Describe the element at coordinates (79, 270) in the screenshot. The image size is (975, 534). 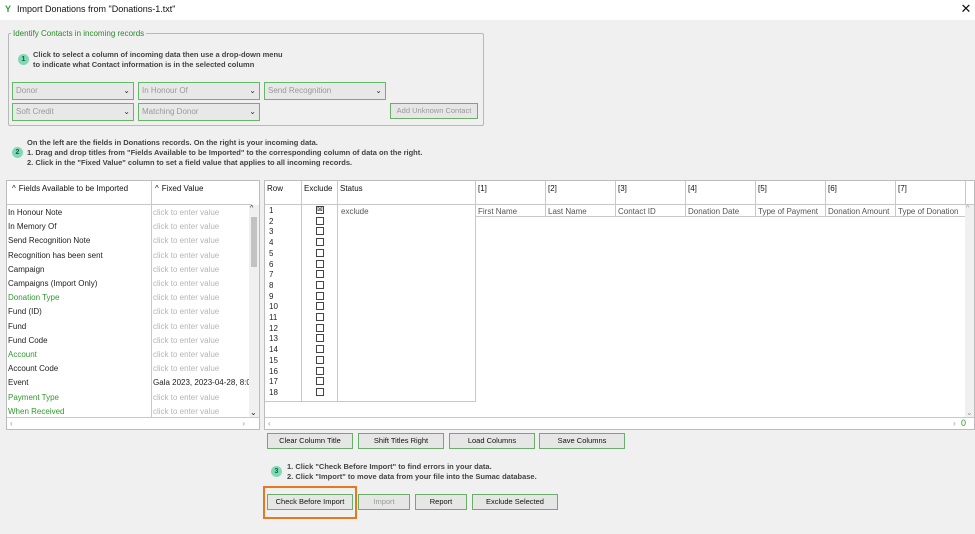
I see `field-name: Campaign` at that location.